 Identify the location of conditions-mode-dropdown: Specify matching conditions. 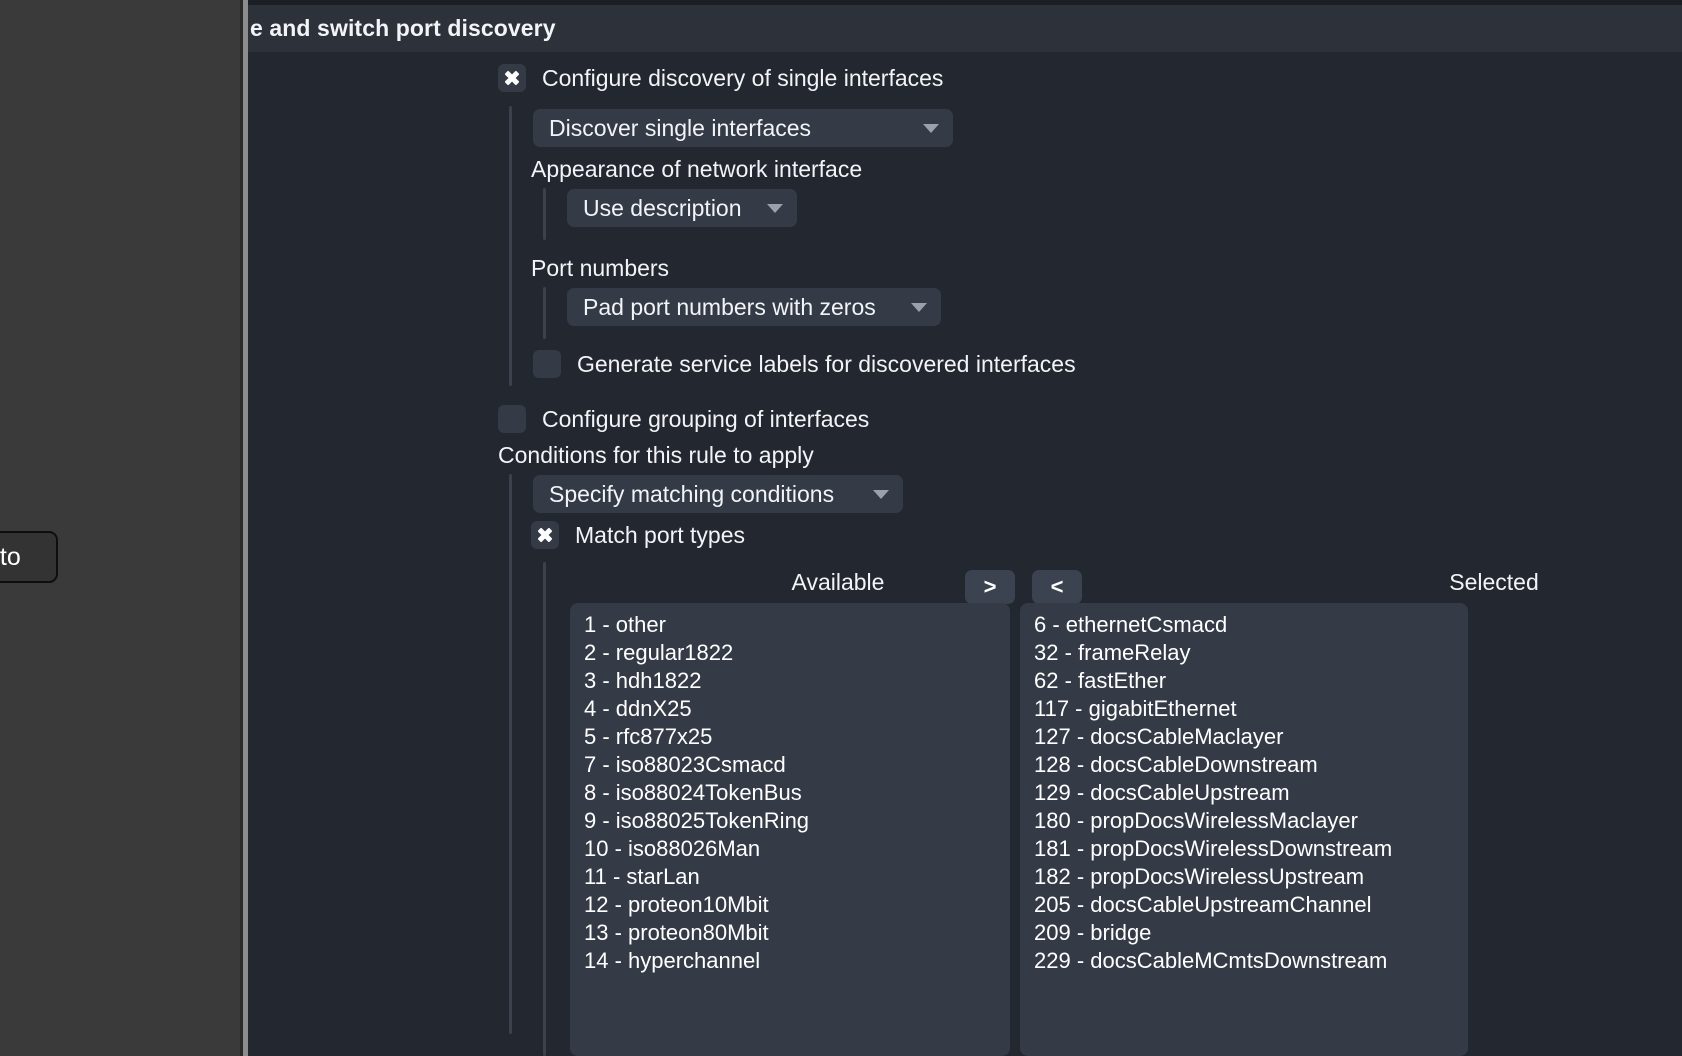
(718, 494).